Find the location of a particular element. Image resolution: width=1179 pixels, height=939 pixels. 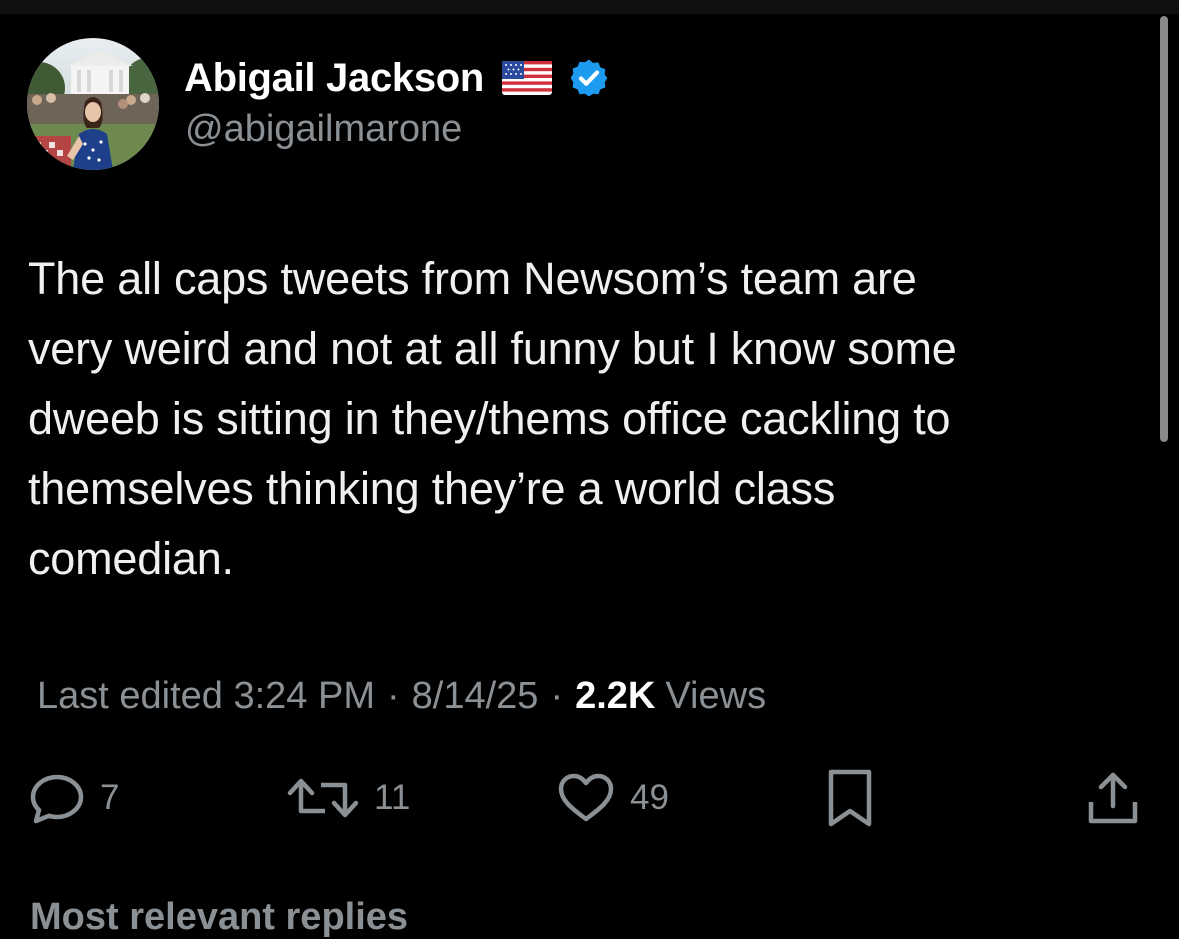

reply-button: 7 is located at coordinates (73, 798).